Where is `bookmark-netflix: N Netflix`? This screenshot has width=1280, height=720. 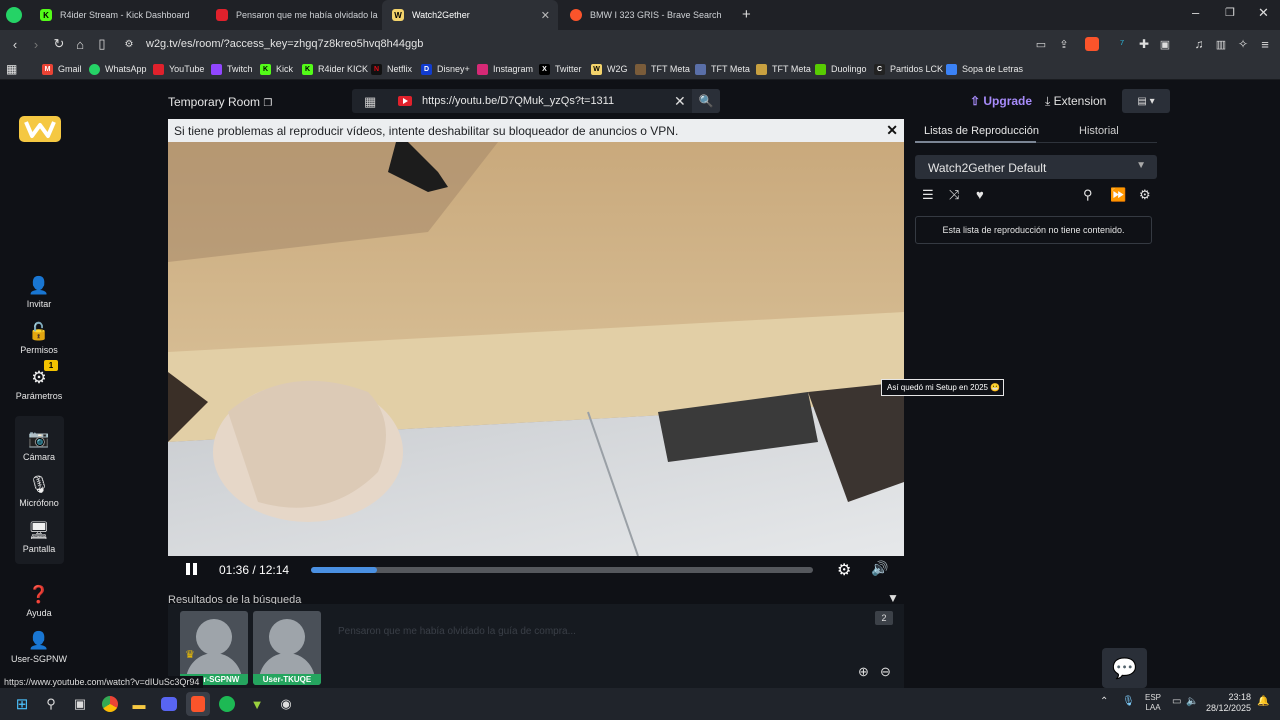 bookmark-netflix: N Netflix is located at coordinates (391, 69).